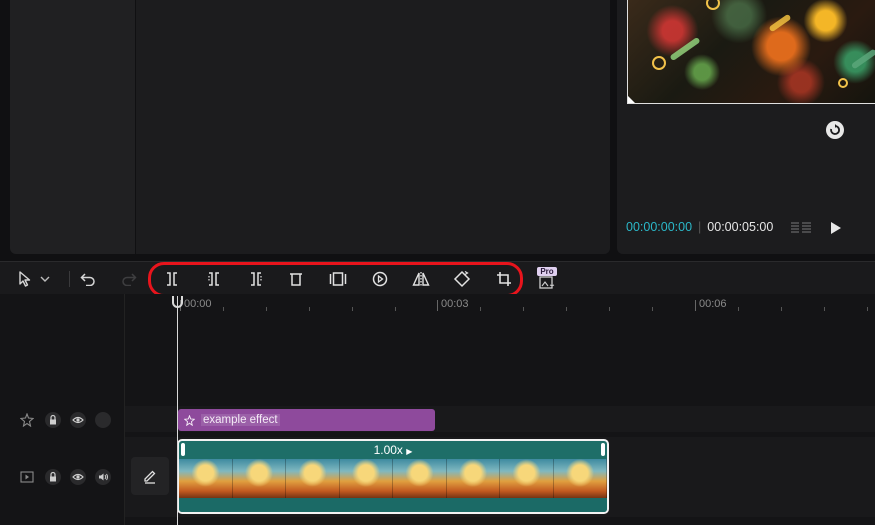 The height and width of the screenshot is (525, 875). I want to click on pro-feature-icon: Pro, so click(547, 278).